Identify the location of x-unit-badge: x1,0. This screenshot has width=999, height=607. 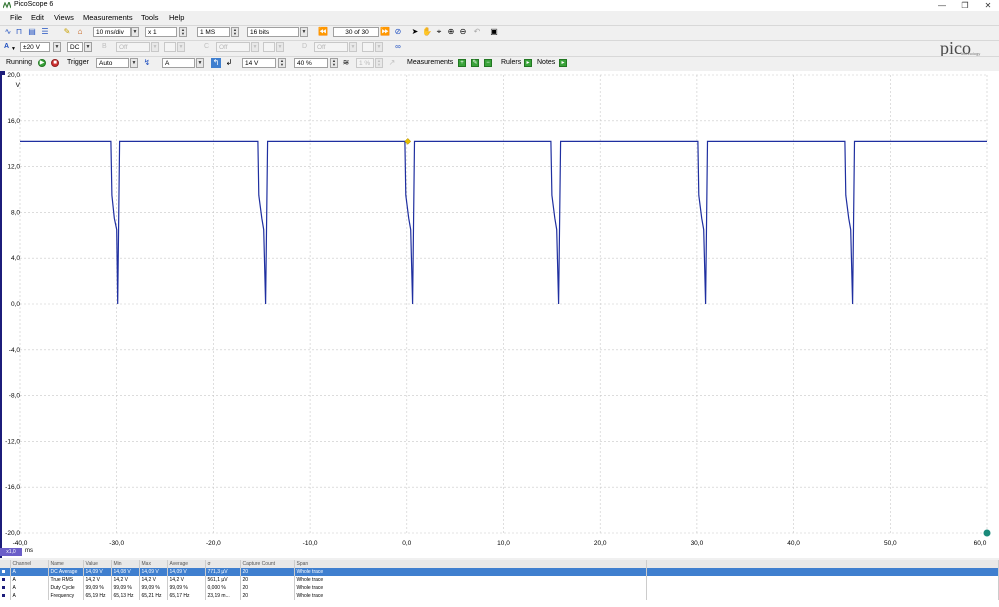
(11, 552).